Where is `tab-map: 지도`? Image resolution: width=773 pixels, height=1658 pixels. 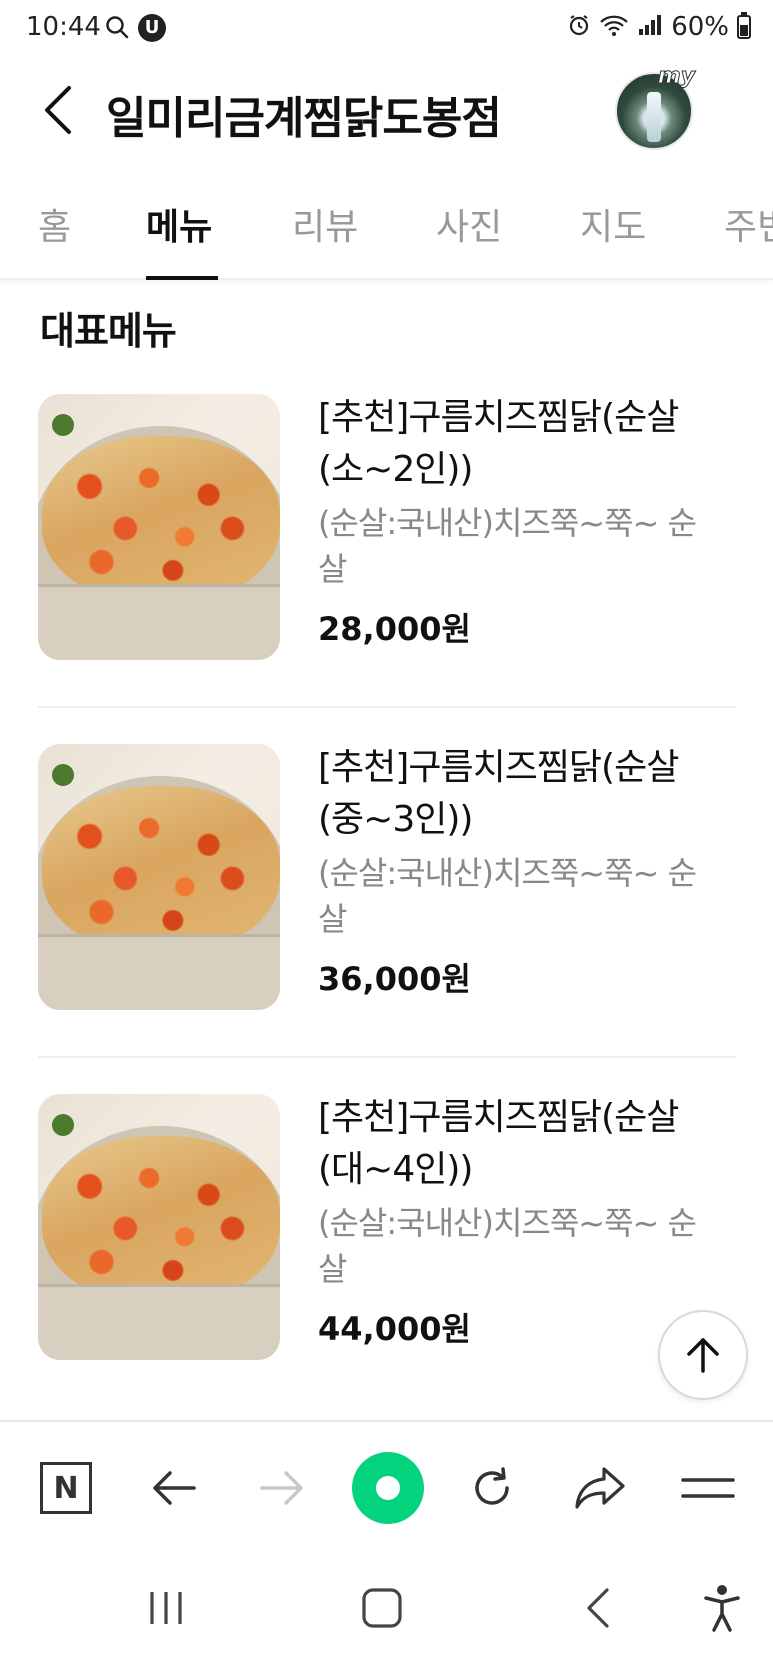 tab-map: 지도 is located at coordinates (613, 224).